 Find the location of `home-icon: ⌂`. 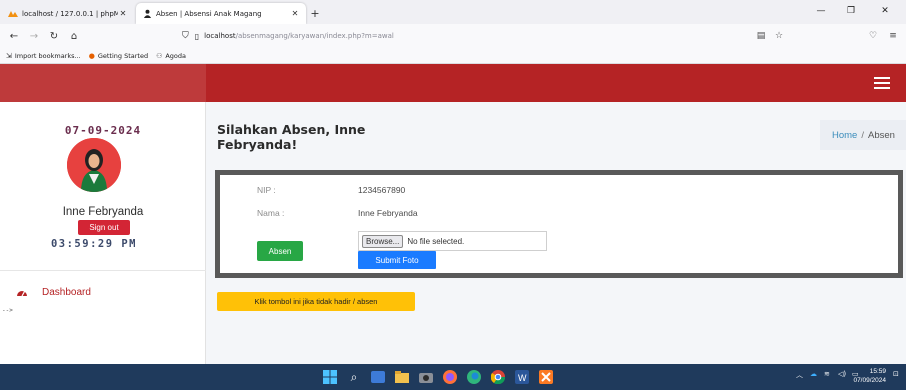

home-icon: ⌂ is located at coordinates (74, 36).